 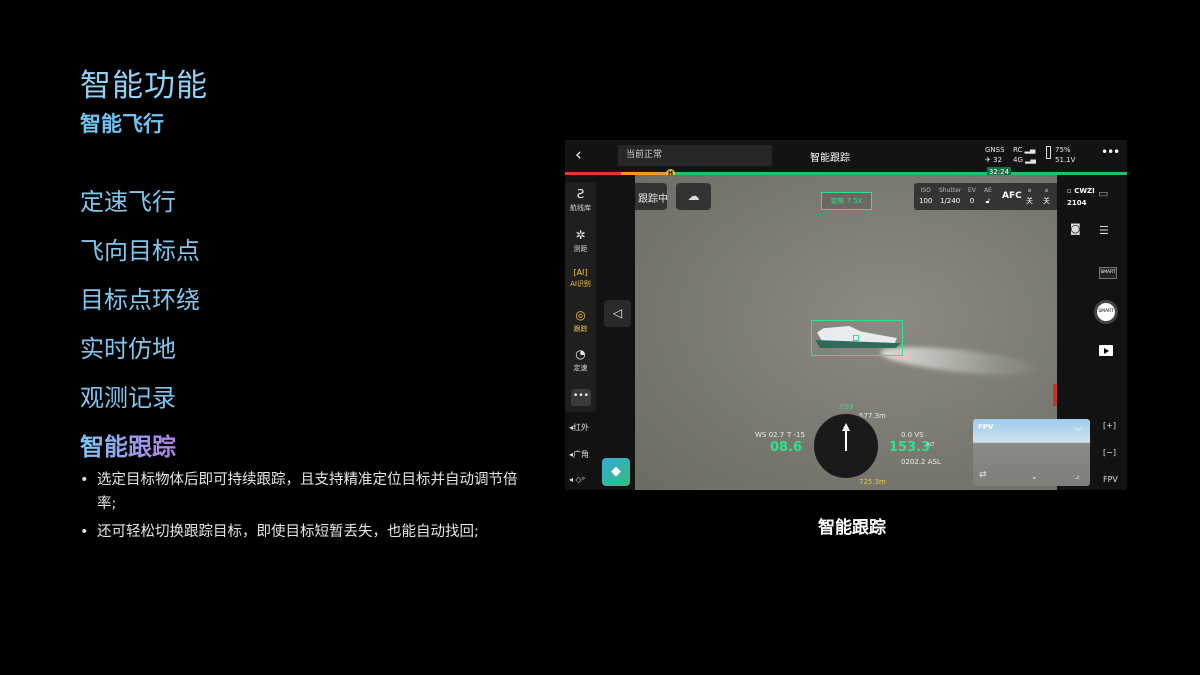 I want to click on mode-title: 智能跟踪, so click(x=830, y=158).